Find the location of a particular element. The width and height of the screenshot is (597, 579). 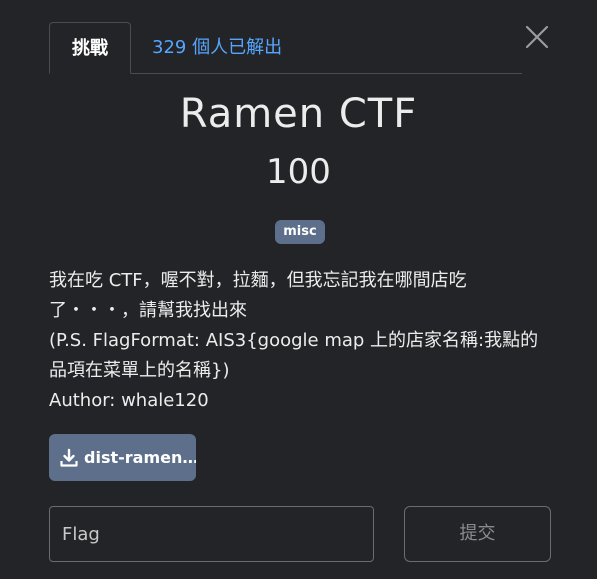

tab-bar: 挑戰 329 個人已解出 is located at coordinates (285, 48).